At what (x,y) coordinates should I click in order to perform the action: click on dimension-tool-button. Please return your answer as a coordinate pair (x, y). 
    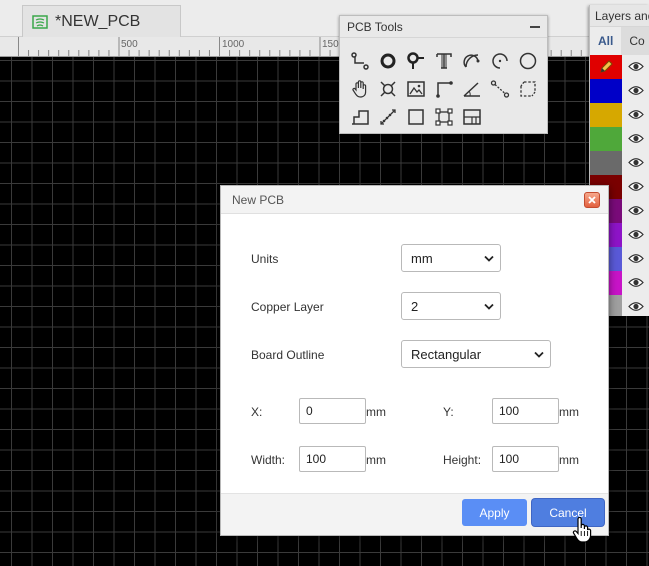
    Looking at the image, I should click on (388, 117).